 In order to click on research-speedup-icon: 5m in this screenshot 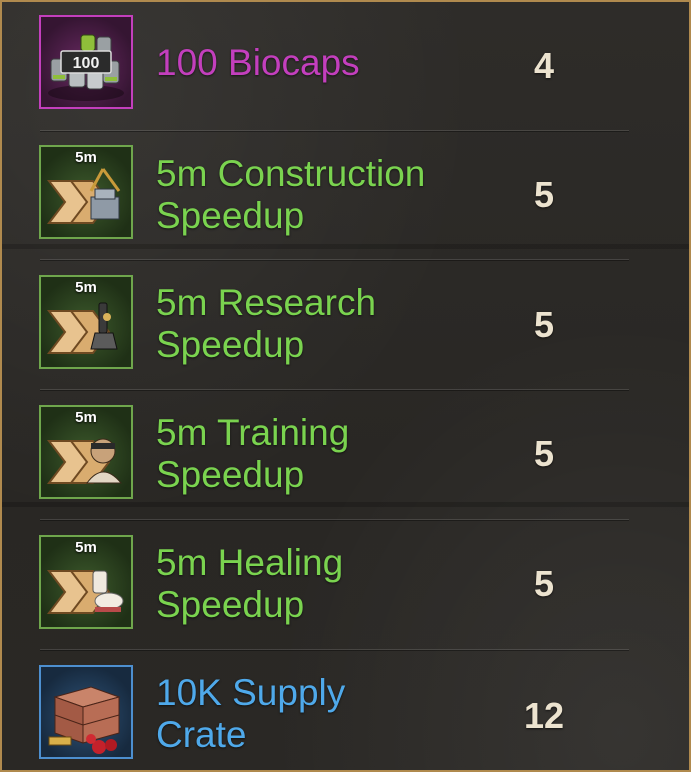, I will do `click(86, 322)`.